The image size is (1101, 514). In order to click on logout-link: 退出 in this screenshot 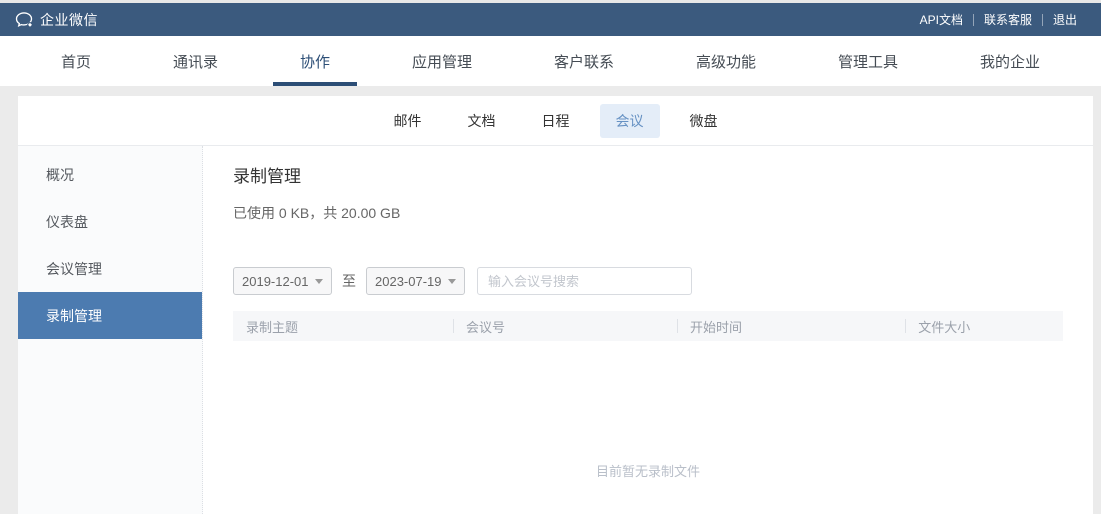, I will do `click(1065, 19)`.